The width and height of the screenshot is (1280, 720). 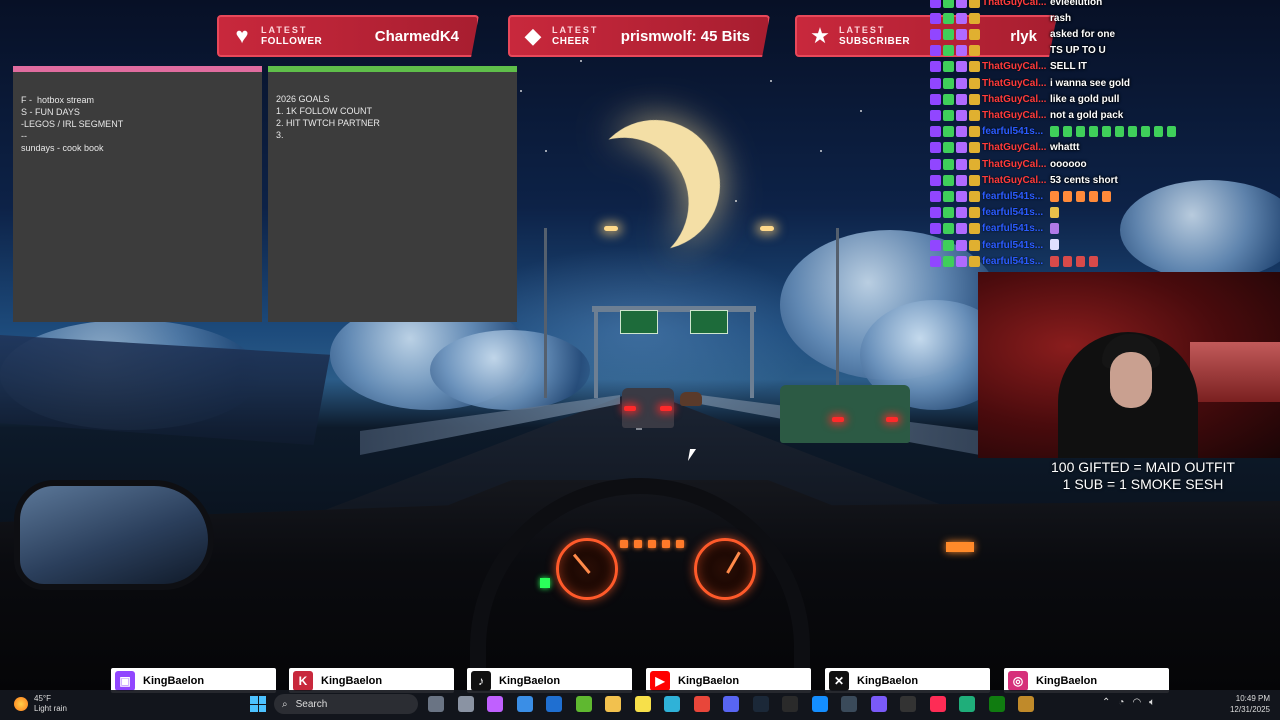 I want to click on clock-date: 12/31/2025, so click(x=1249, y=709).